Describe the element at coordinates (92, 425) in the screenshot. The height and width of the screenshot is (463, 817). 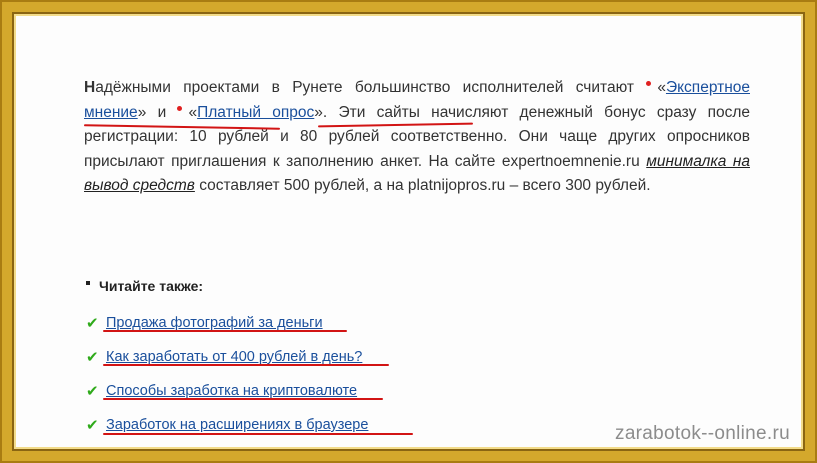
I see `checkmark-icon: ✔` at that location.